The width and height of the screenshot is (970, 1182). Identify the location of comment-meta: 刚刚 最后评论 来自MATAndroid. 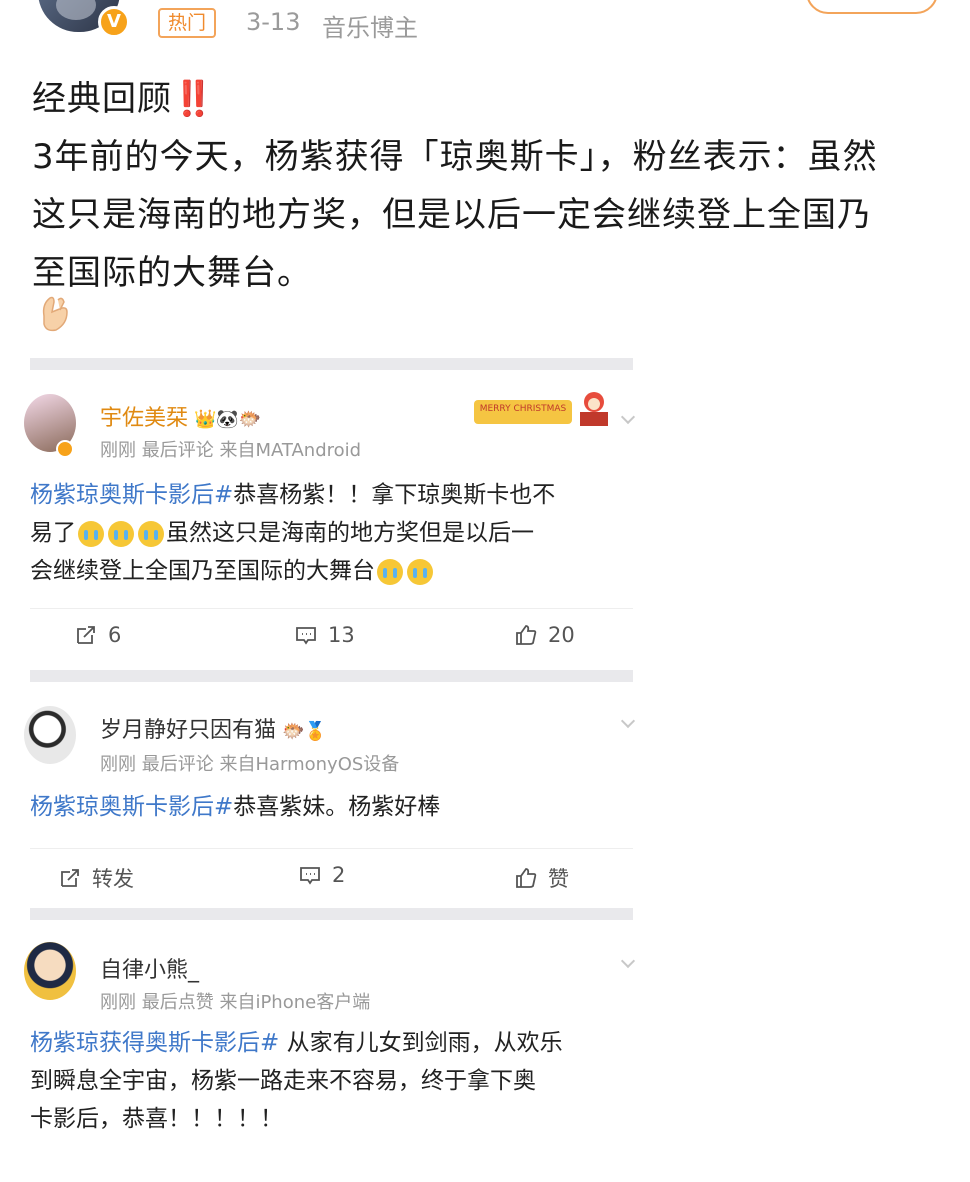
(231, 450).